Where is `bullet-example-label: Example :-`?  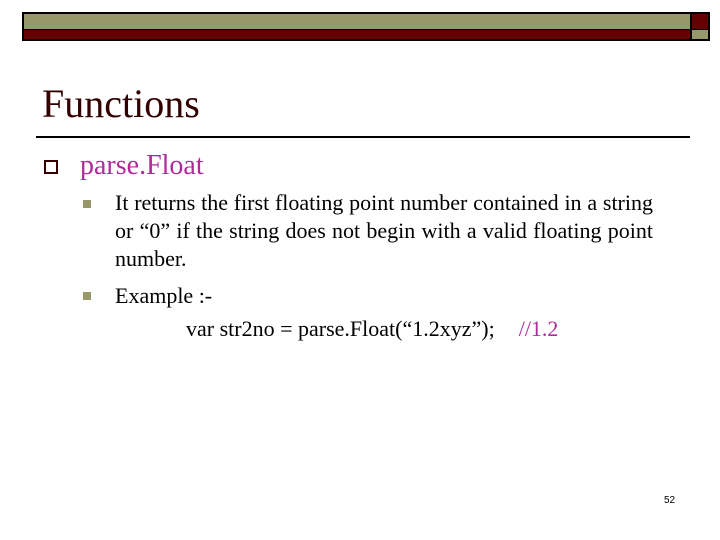 bullet-example-label: Example :- is located at coordinates (164, 295).